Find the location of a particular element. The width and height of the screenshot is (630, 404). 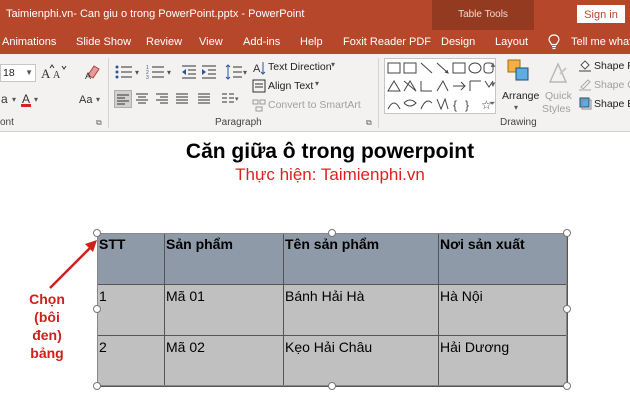

callout-line: (bôi đen) is located at coordinates (47, 326).